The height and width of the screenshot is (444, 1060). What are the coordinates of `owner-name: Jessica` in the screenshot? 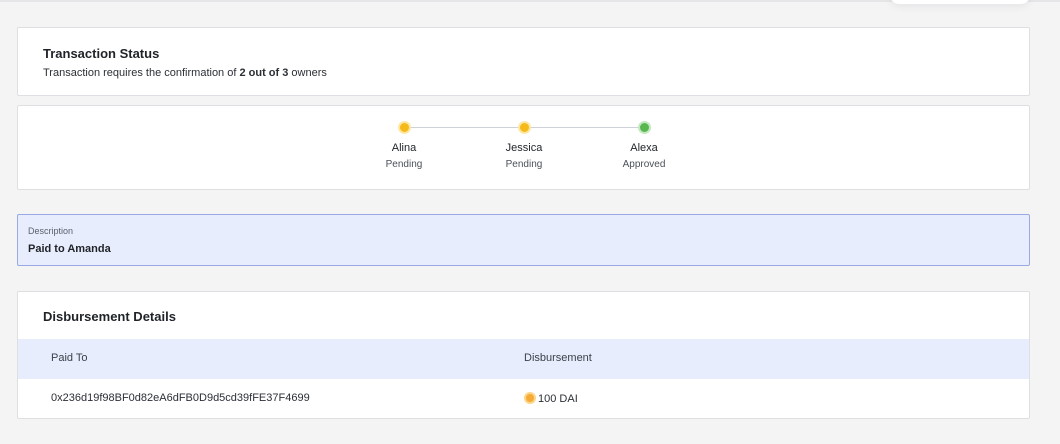 It's located at (524, 148).